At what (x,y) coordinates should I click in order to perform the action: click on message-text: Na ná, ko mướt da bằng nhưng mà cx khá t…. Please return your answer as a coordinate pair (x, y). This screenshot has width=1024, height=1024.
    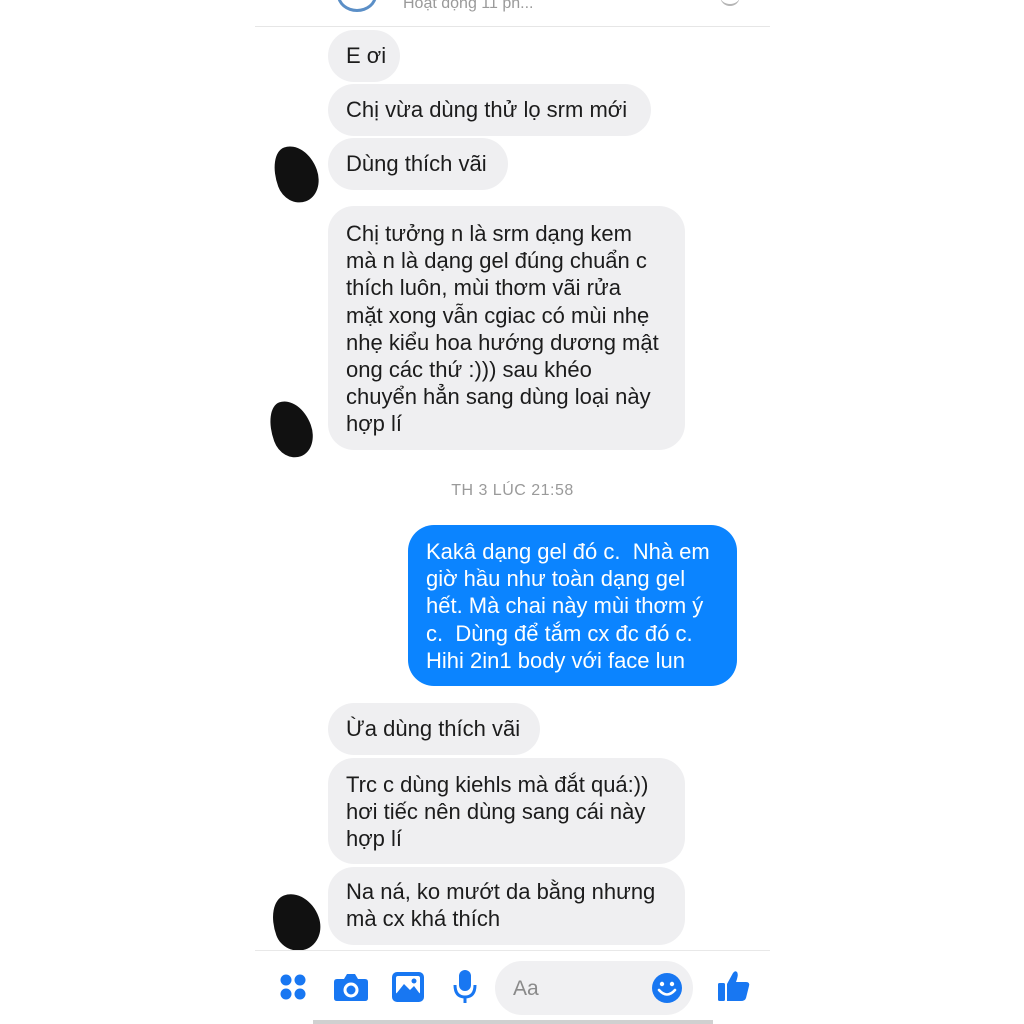
    Looking at the image, I should click on (501, 905).